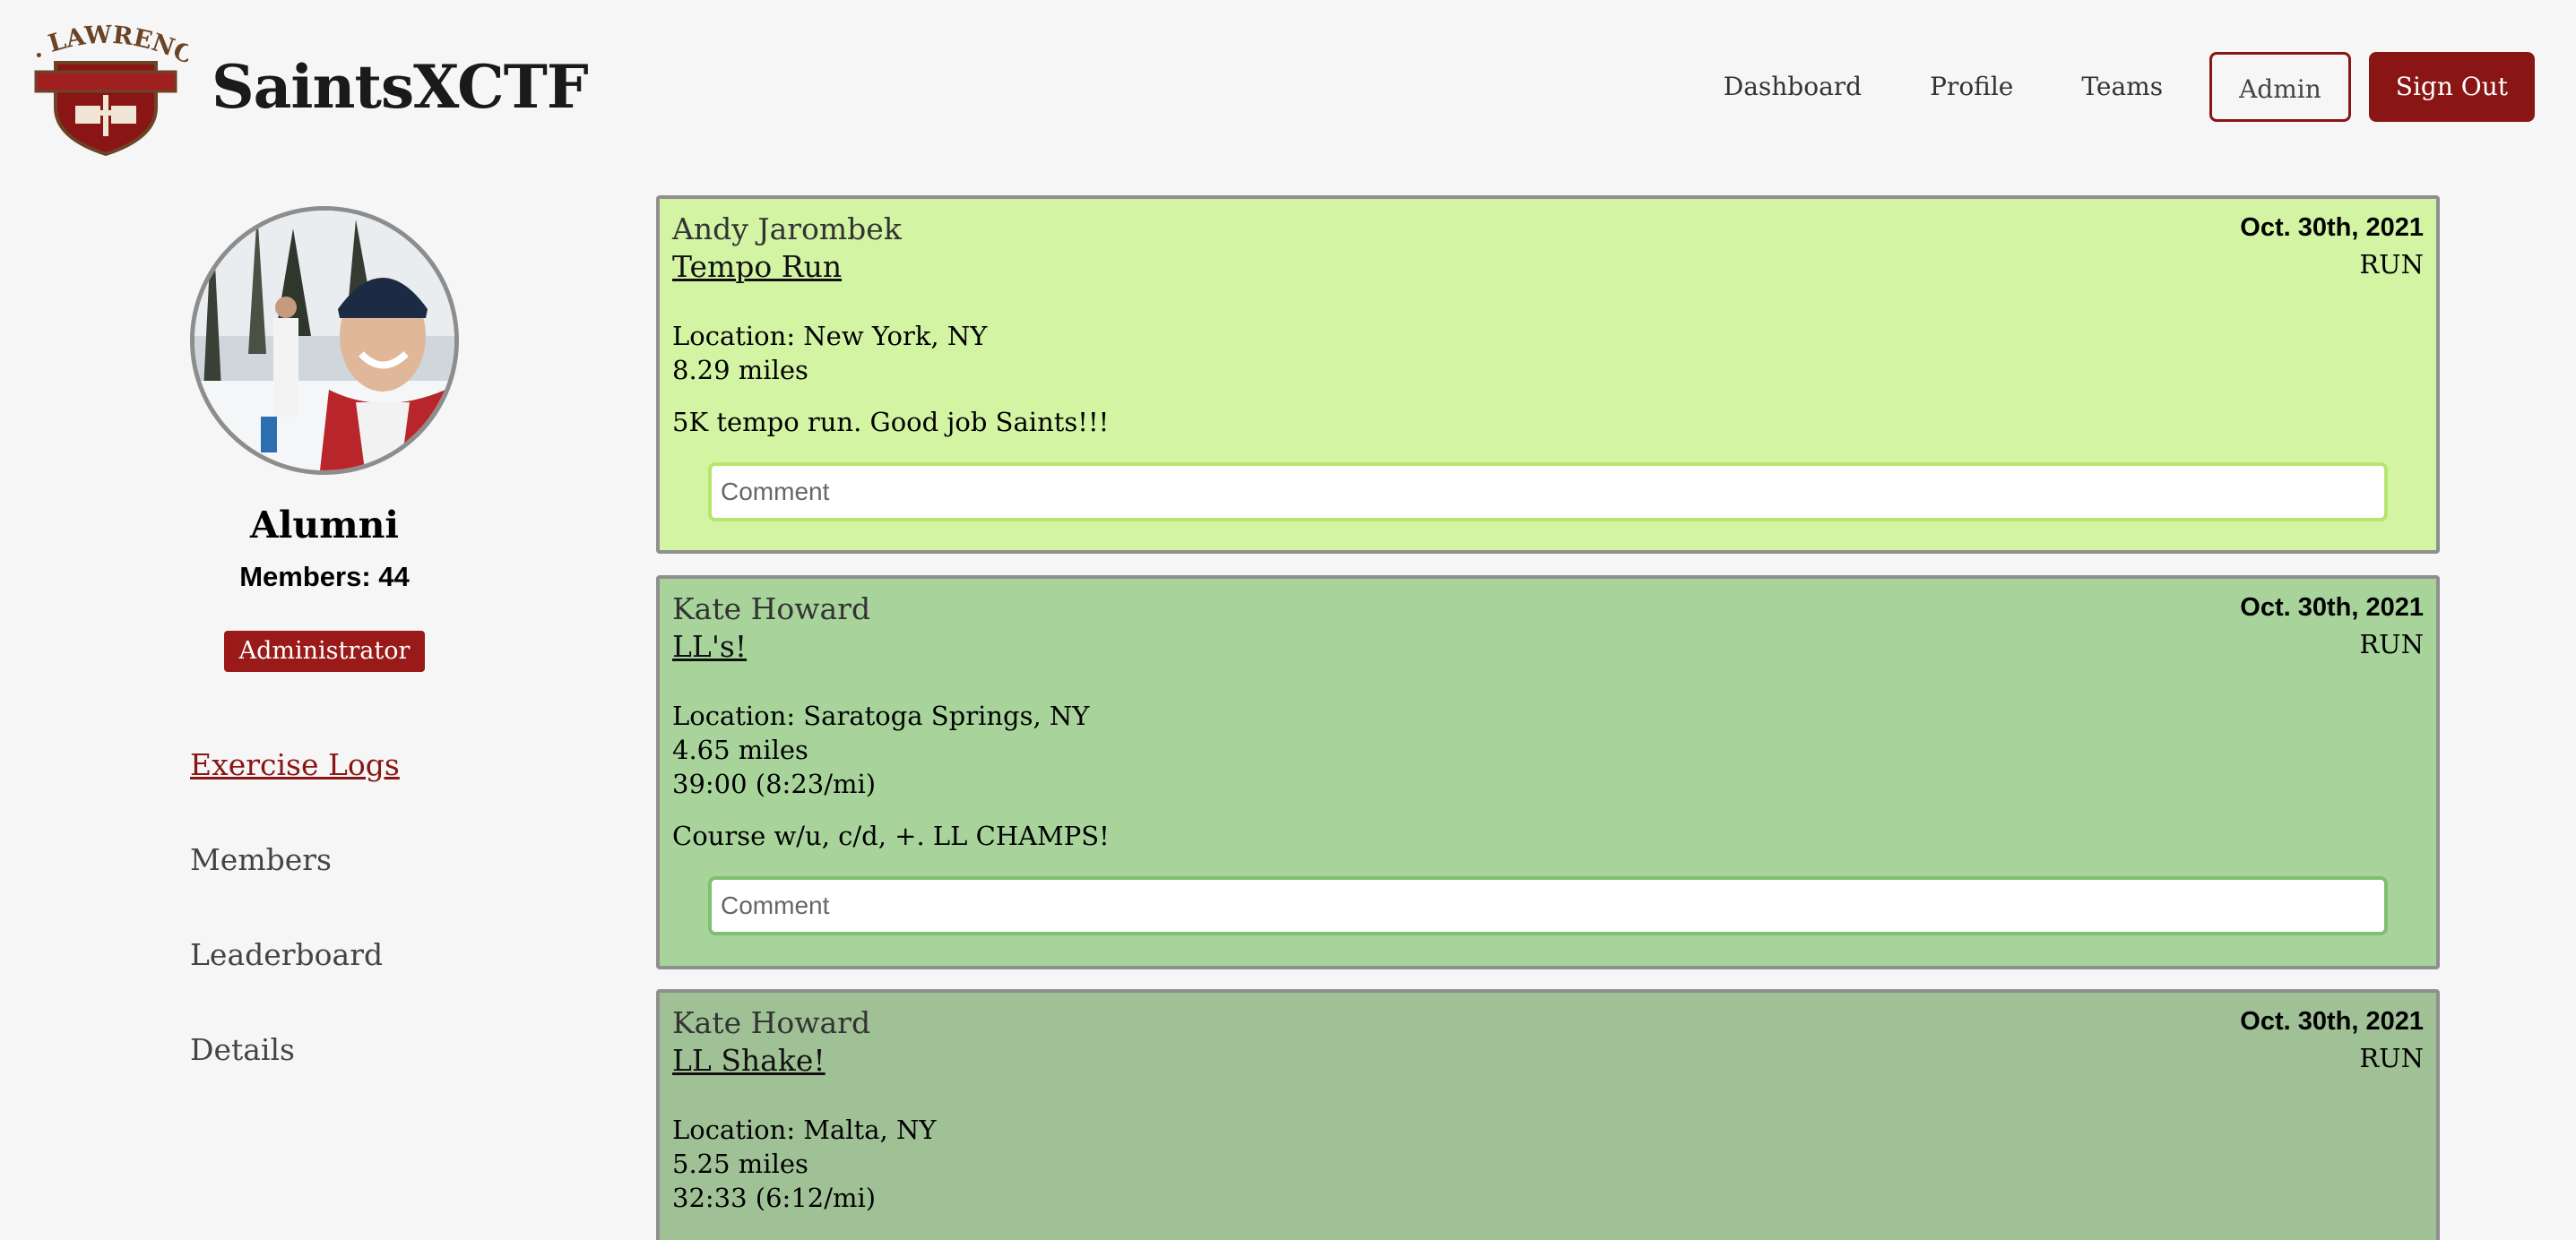  What do you see at coordinates (740, 750) in the screenshot?
I see `log-distance: 4.65 miles` at bounding box center [740, 750].